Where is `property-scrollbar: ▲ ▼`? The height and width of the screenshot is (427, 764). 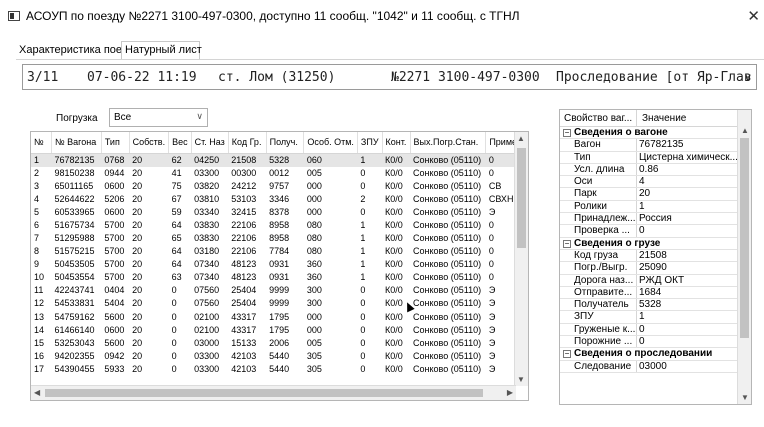
property-scrollbar: ▲ ▼ is located at coordinates (744, 257).